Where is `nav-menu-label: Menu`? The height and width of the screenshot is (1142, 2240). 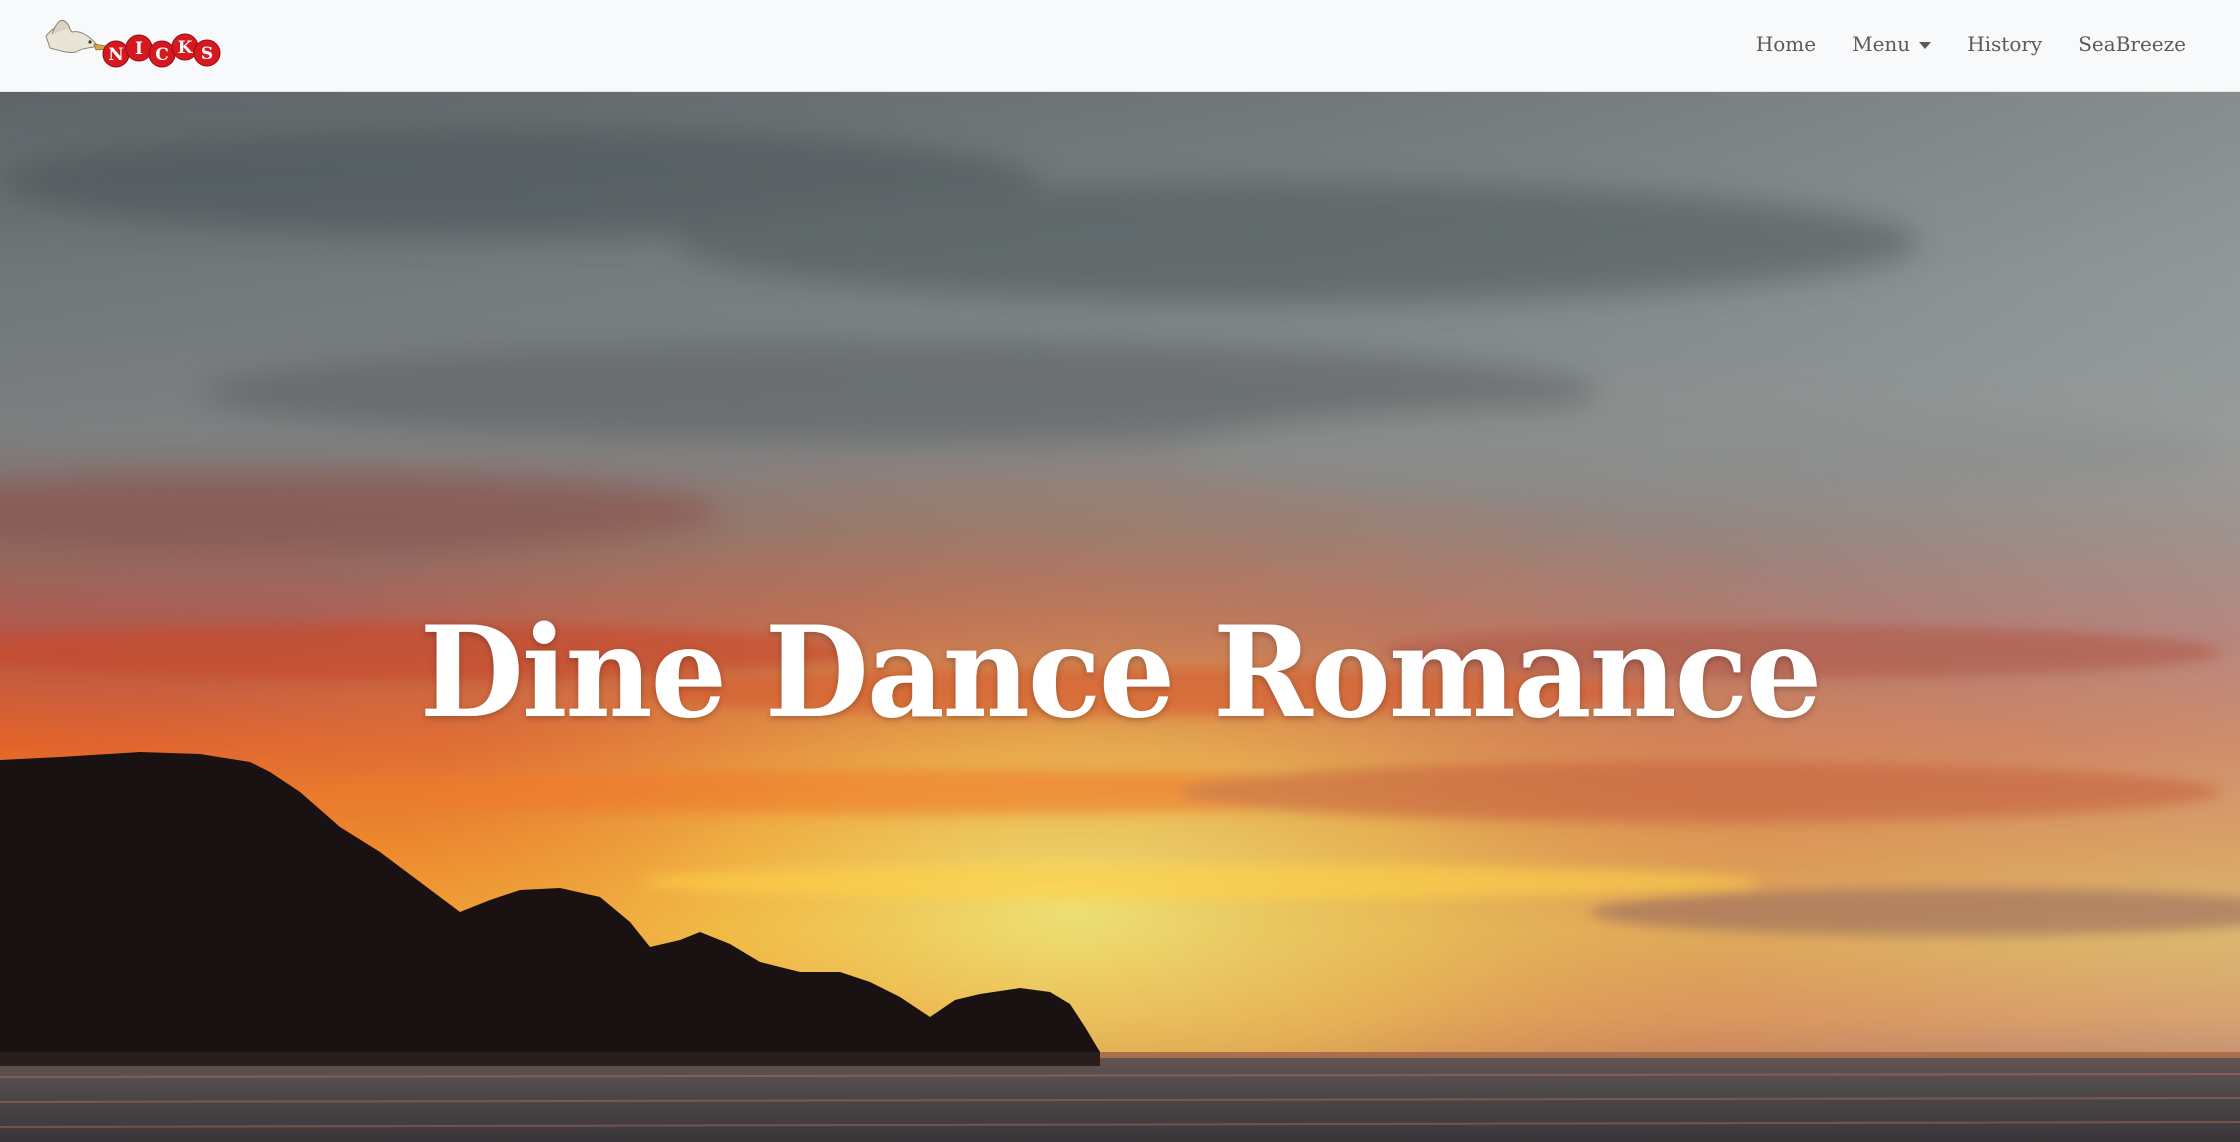 nav-menu-label: Menu is located at coordinates (1881, 44).